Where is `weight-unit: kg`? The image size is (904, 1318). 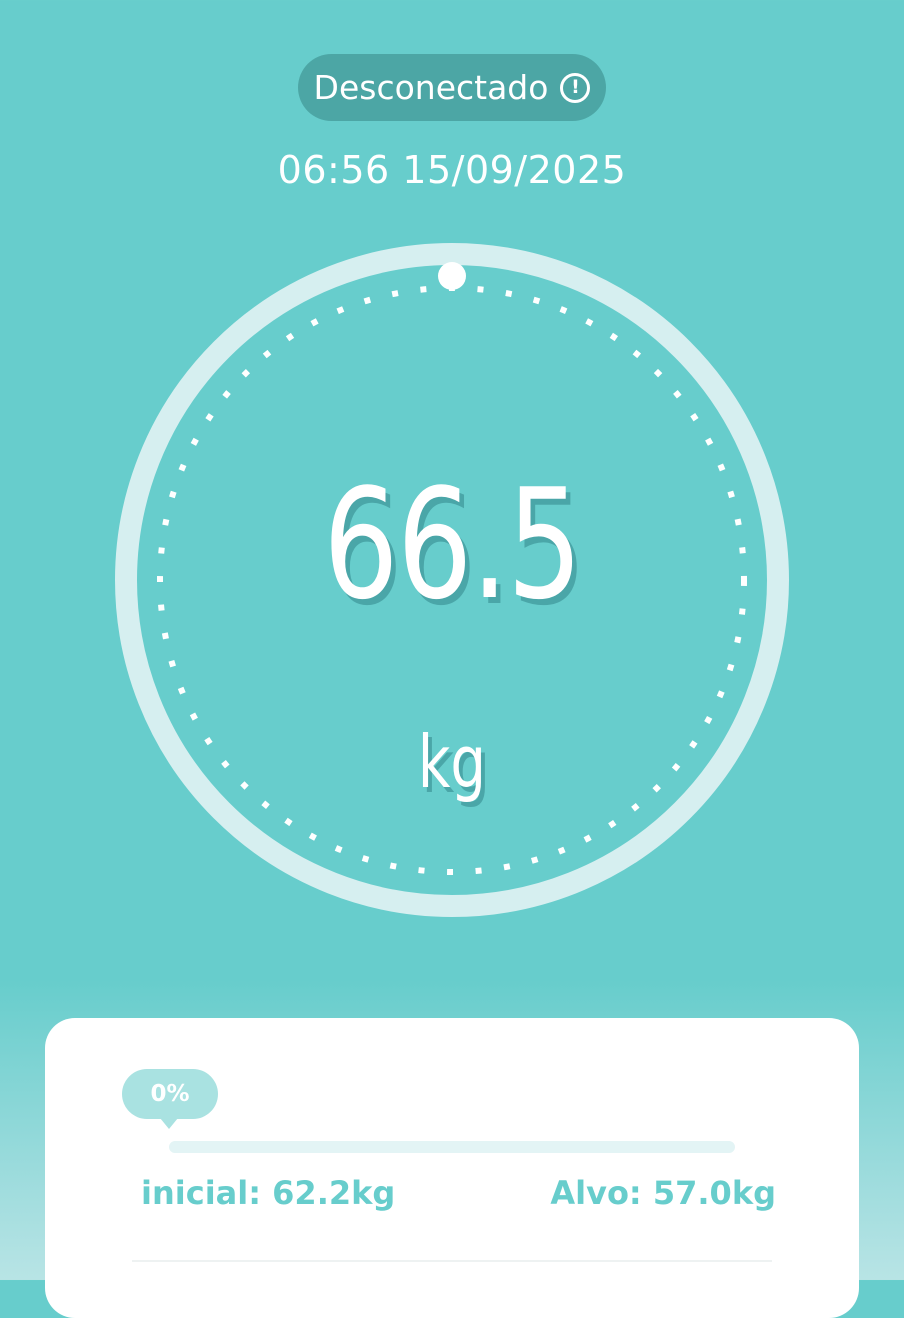
weight-unit: kg is located at coordinates (452, 762).